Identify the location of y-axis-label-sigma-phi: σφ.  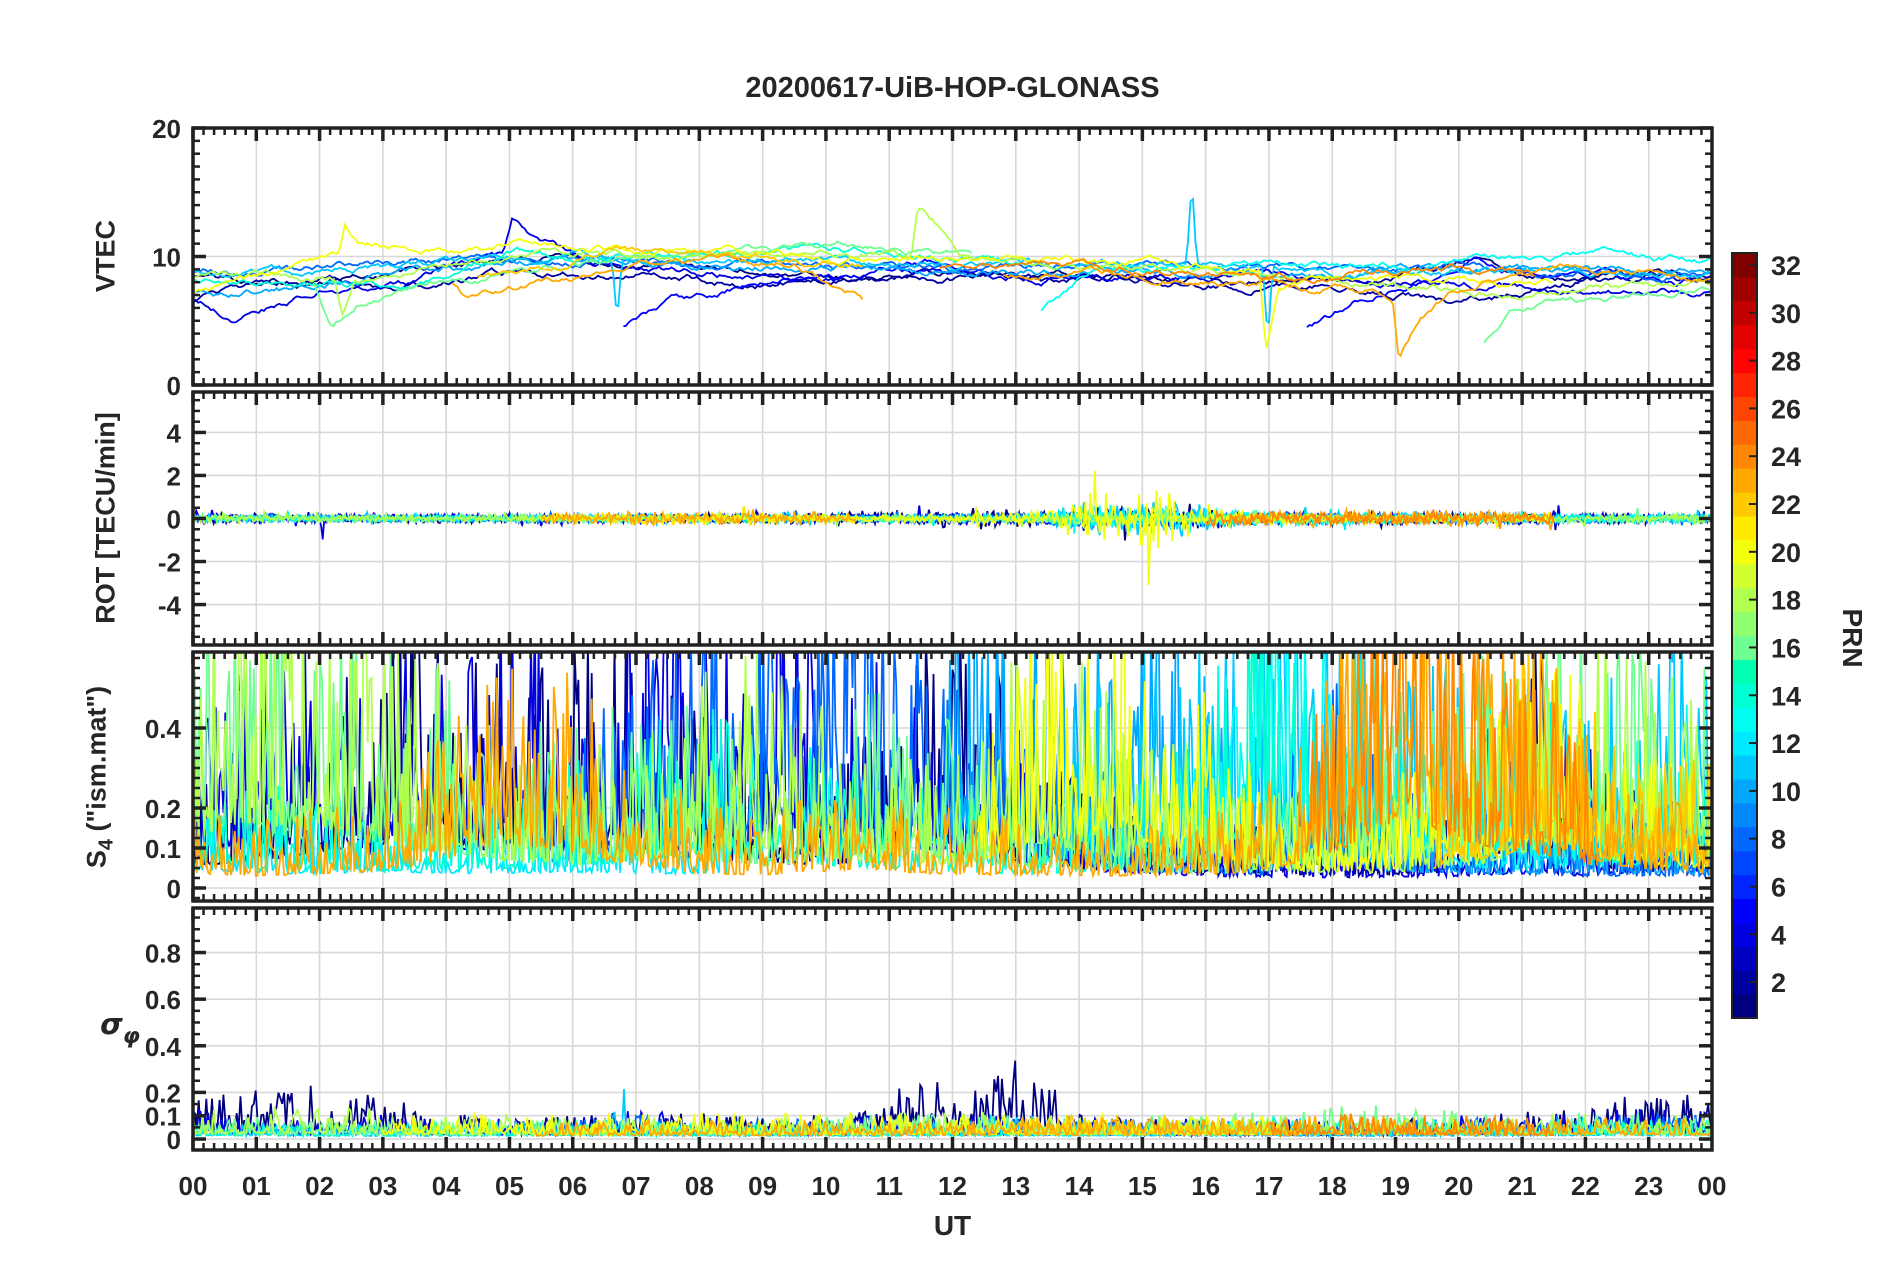
(120, 1028).